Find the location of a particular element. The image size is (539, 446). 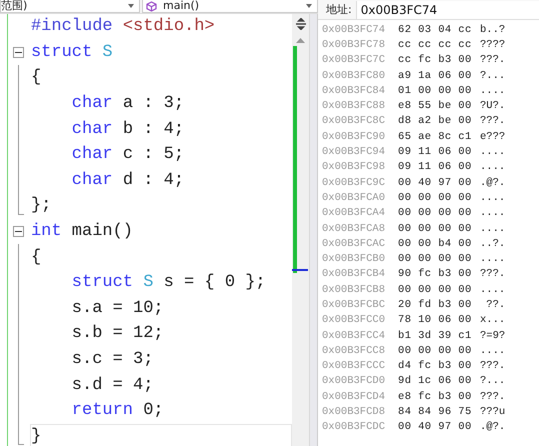

code-line: s.d = 4; is located at coordinates (112, 385).